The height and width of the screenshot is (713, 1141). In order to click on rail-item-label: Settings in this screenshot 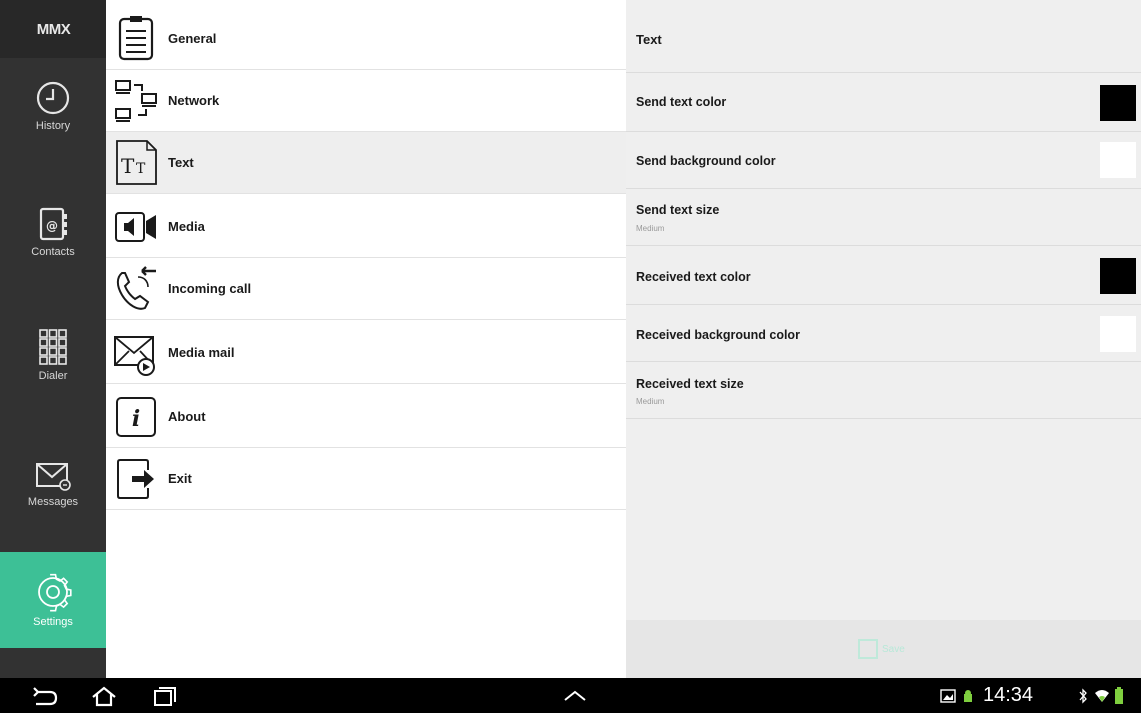, I will do `click(53, 622)`.